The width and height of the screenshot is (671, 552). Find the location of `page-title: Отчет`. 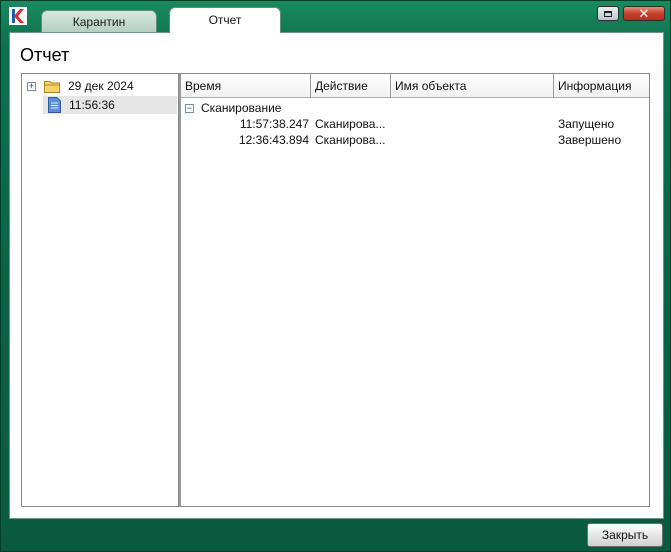

page-title: Отчет is located at coordinates (45, 55).